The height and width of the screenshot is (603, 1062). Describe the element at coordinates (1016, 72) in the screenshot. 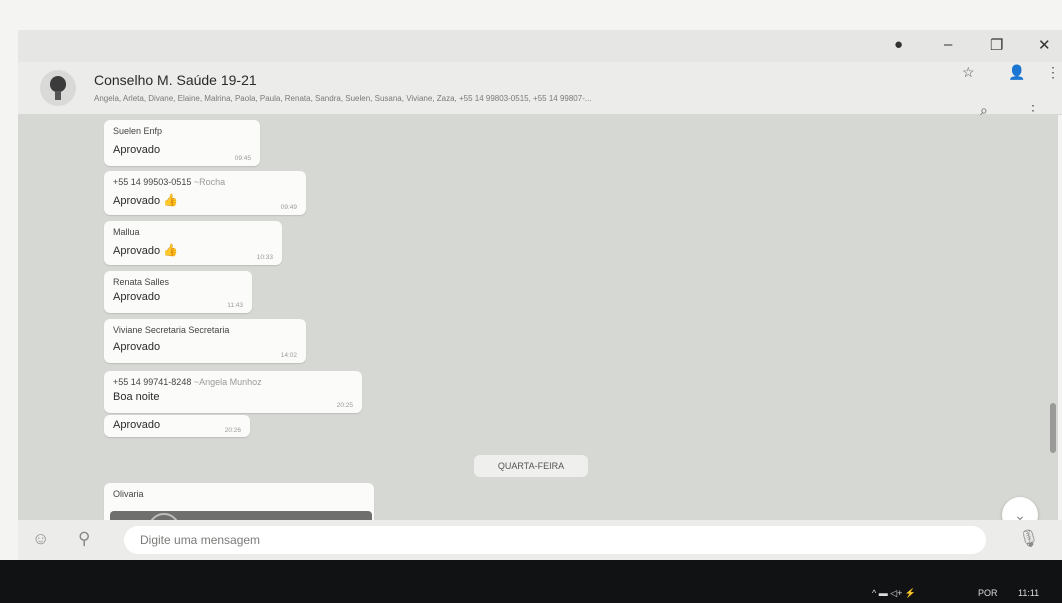

I see `person-icon: 👤` at that location.